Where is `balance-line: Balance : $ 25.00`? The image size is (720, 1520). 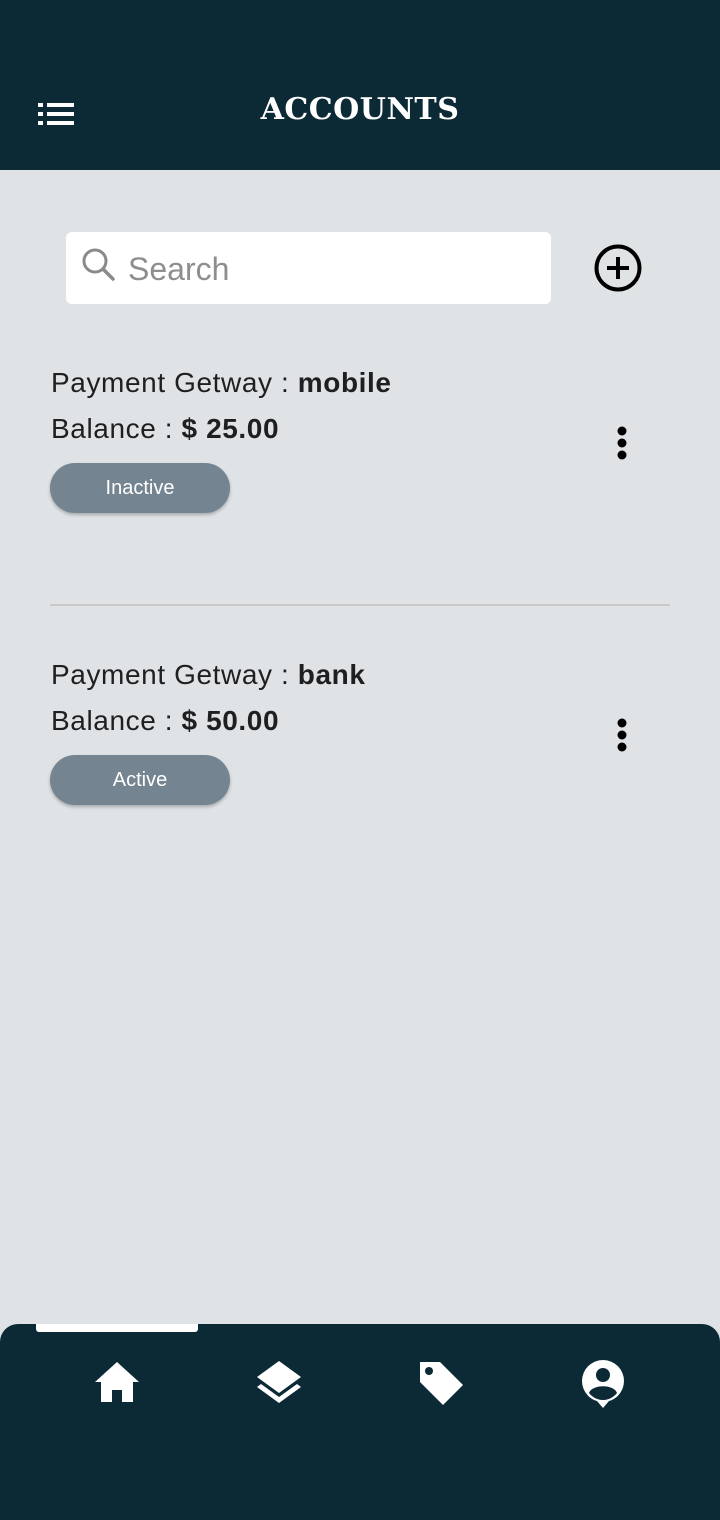 balance-line: Balance : $ 25.00 is located at coordinates (165, 429).